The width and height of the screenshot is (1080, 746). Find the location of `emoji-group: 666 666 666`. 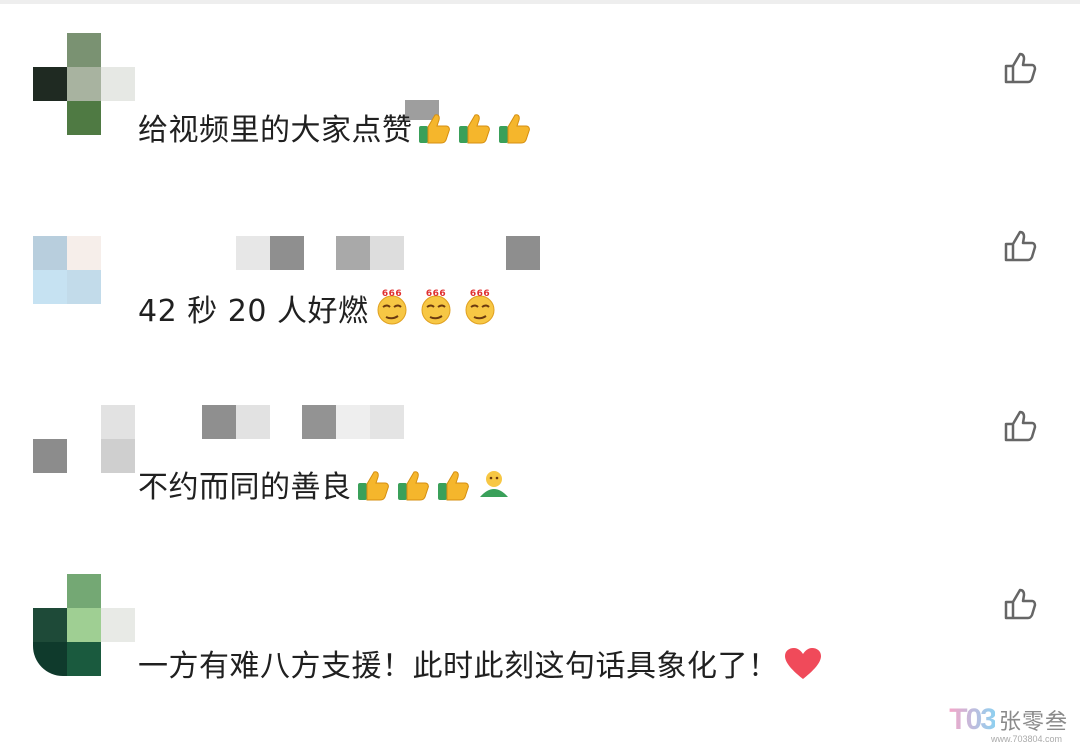

emoji-group: 666 666 666 is located at coordinates (434, 309).